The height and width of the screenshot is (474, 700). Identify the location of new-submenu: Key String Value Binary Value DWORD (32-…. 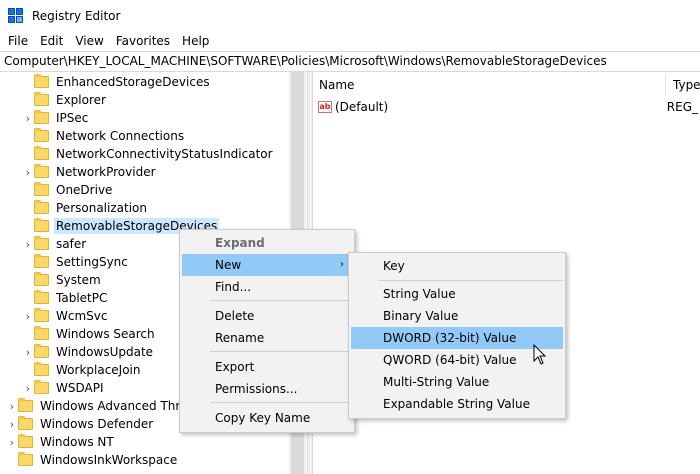
(457, 335).